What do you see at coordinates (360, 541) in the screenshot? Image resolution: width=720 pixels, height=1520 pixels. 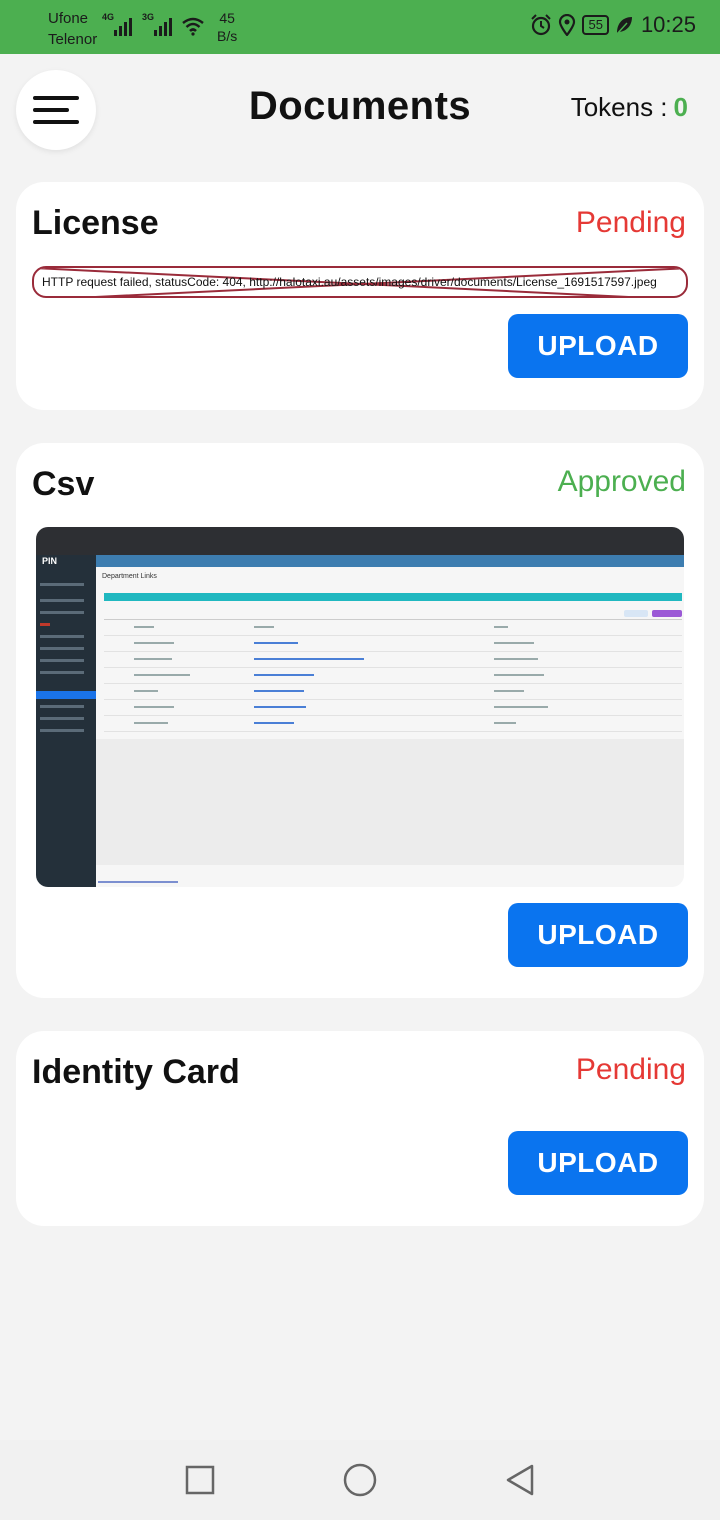 I see `thumb-browser-chrome` at bounding box center [360, 541].